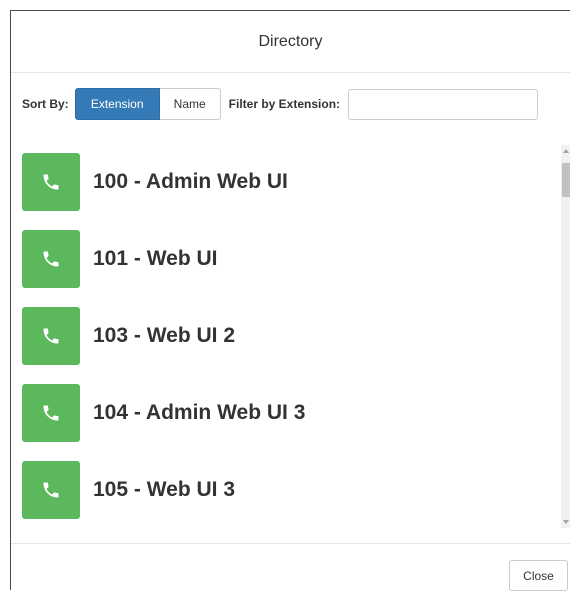  I want to click on dialog-header: Directory, so click(290, 42).